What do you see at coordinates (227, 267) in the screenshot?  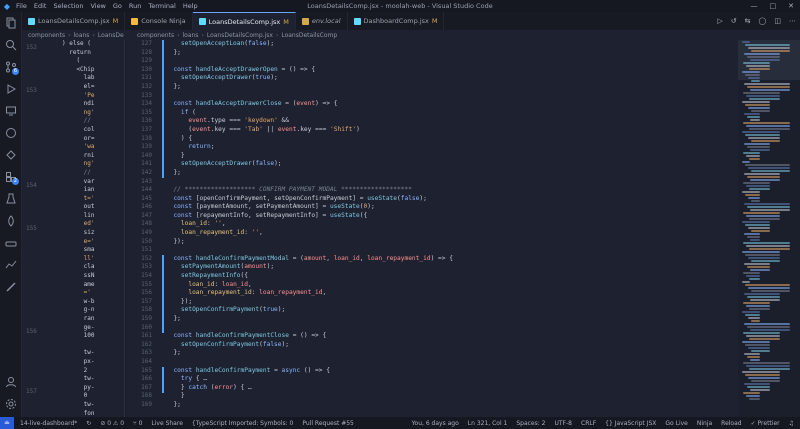 I see `code-line: setPaymentAmount(amount);` at bounding box center [227, 267].